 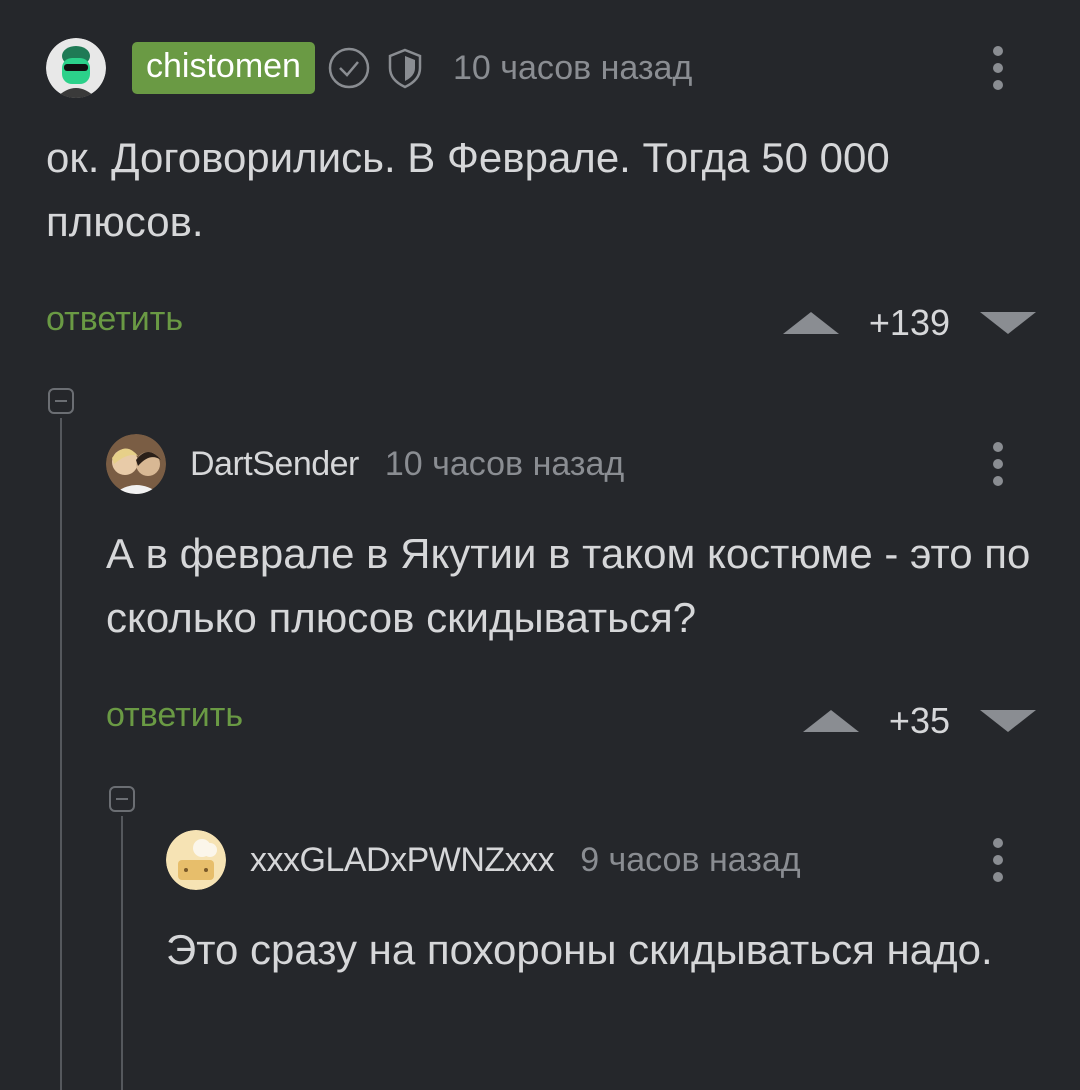 I want to click on comment-text: Это сразу на похороны скидываться надо., so click(x=579, y=949).